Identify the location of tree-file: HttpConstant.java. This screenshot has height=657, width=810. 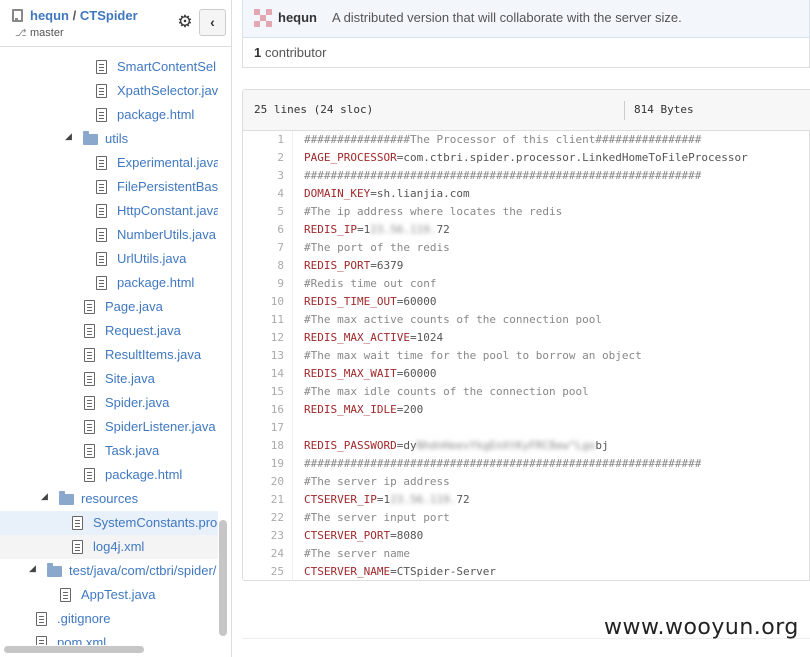
(109, 211).